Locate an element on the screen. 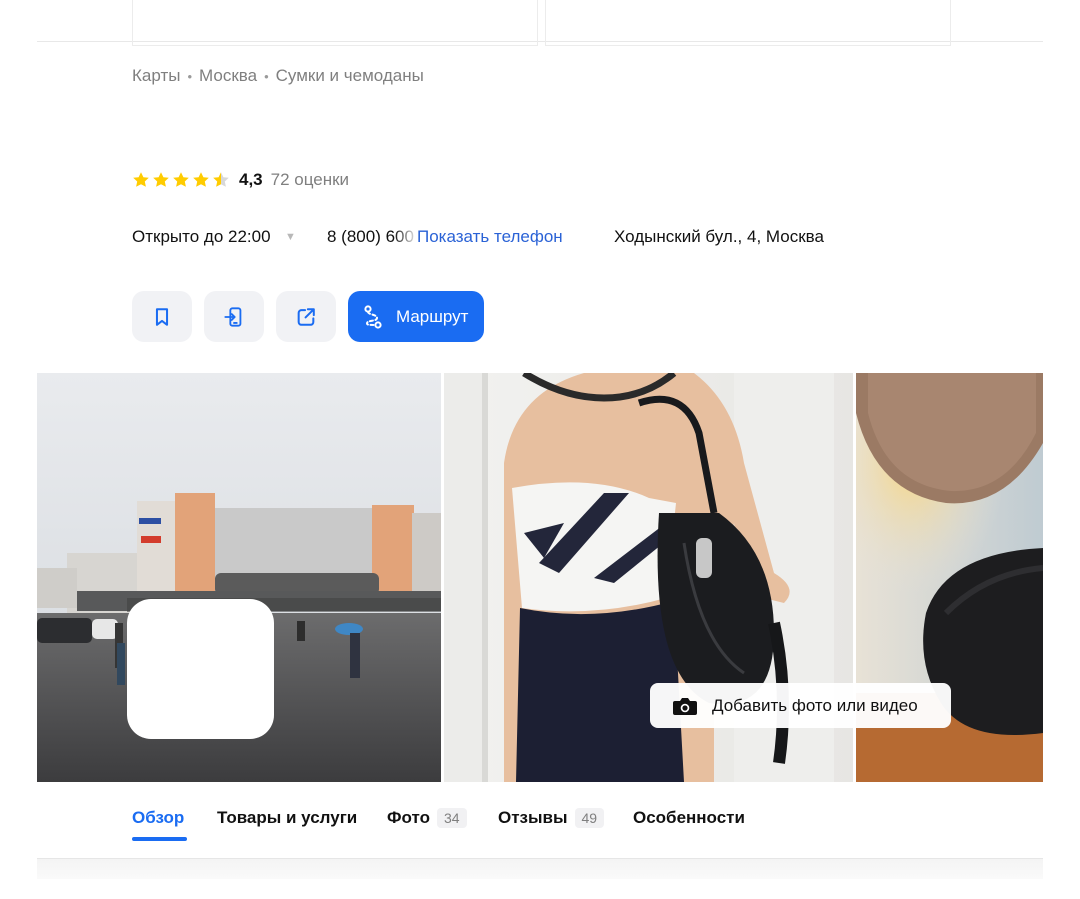  route-icon is located at coordinates (373, 316).